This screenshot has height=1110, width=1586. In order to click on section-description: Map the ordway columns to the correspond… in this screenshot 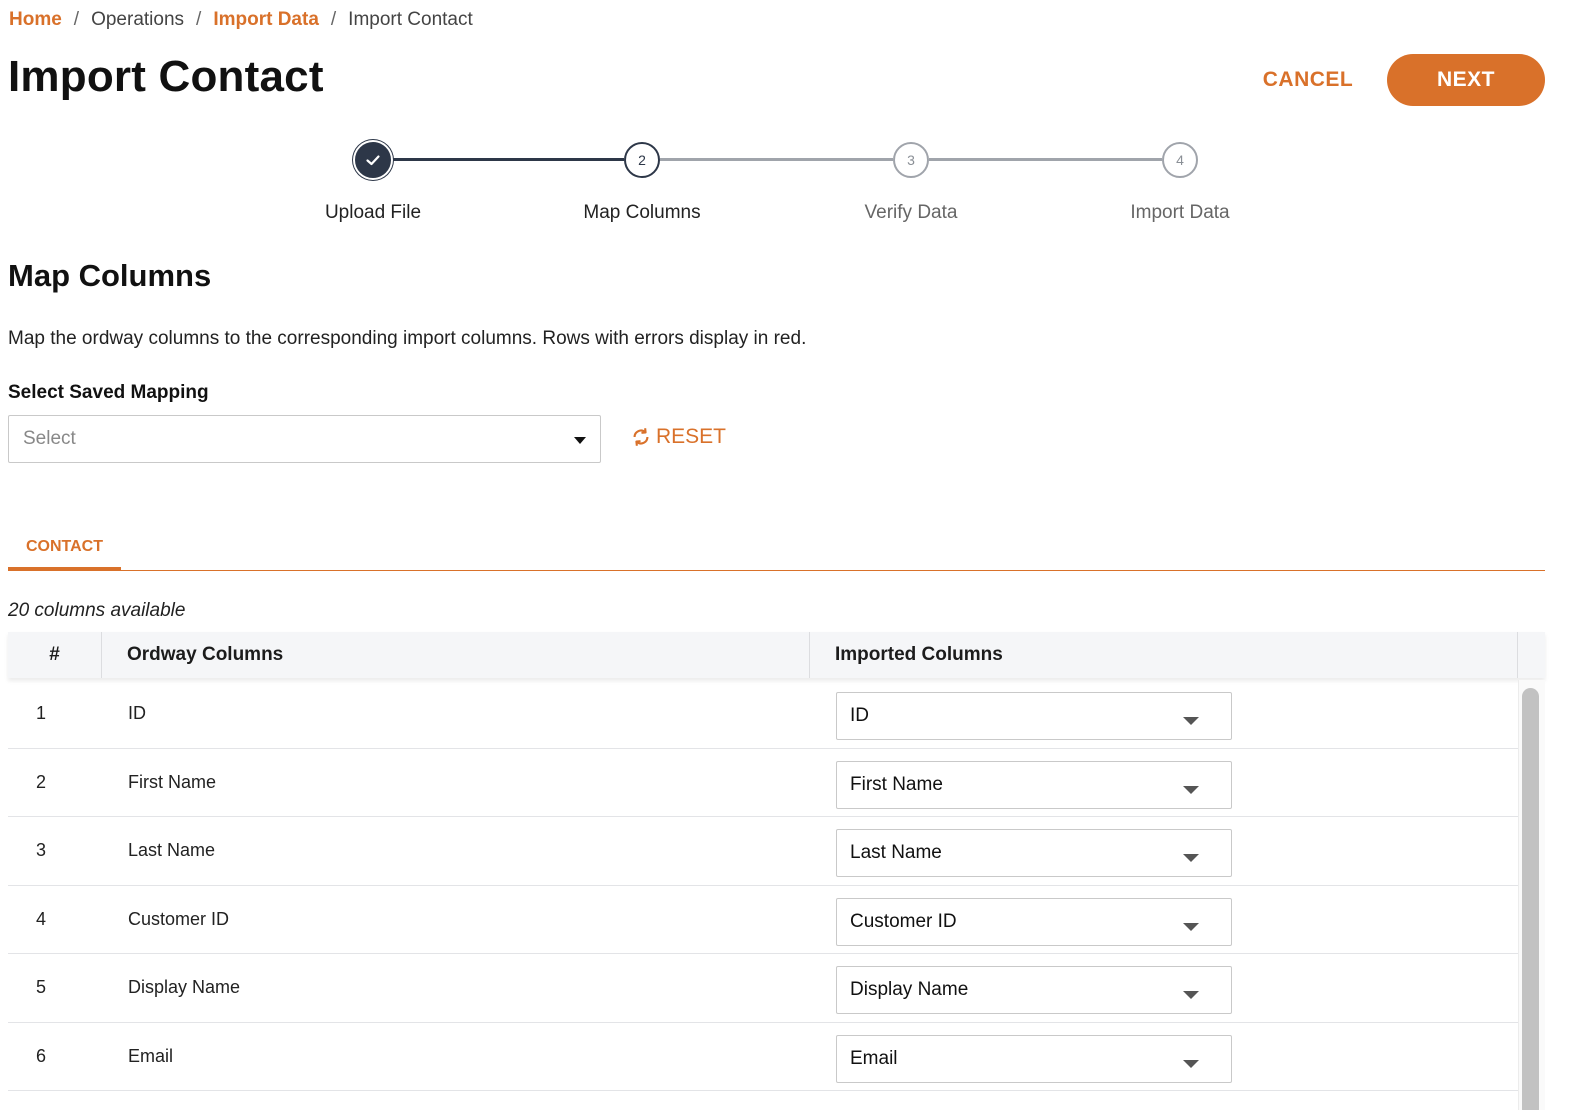, I will do `click(407, 338)`.